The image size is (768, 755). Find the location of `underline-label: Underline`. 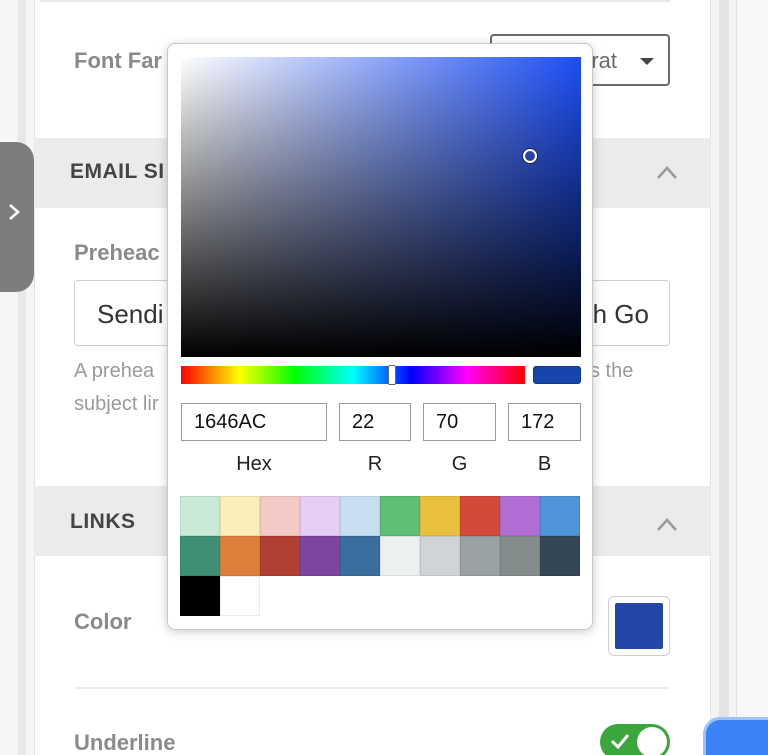

underline-label: Underline is located at coordinates (125, 742).